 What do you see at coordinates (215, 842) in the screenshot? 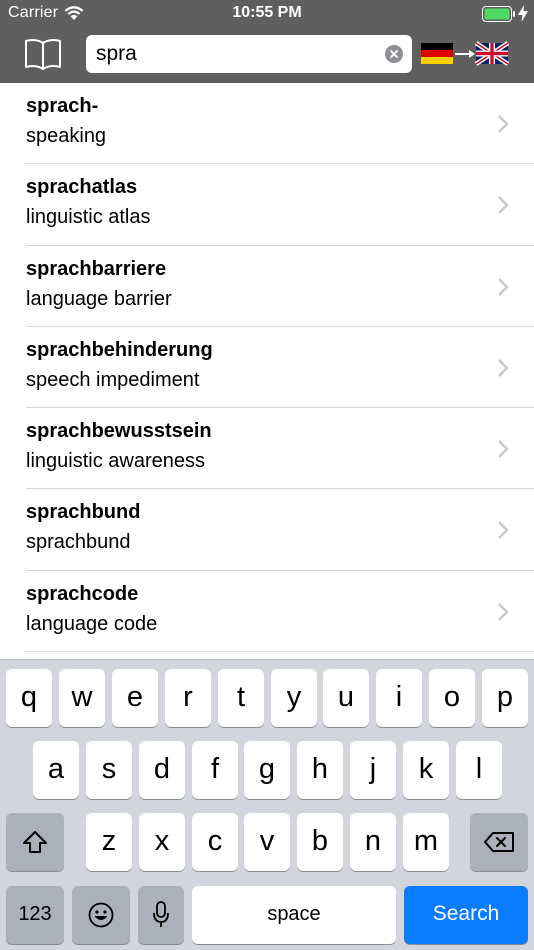
I see `key-c: c` at bounding box center [215, 842].